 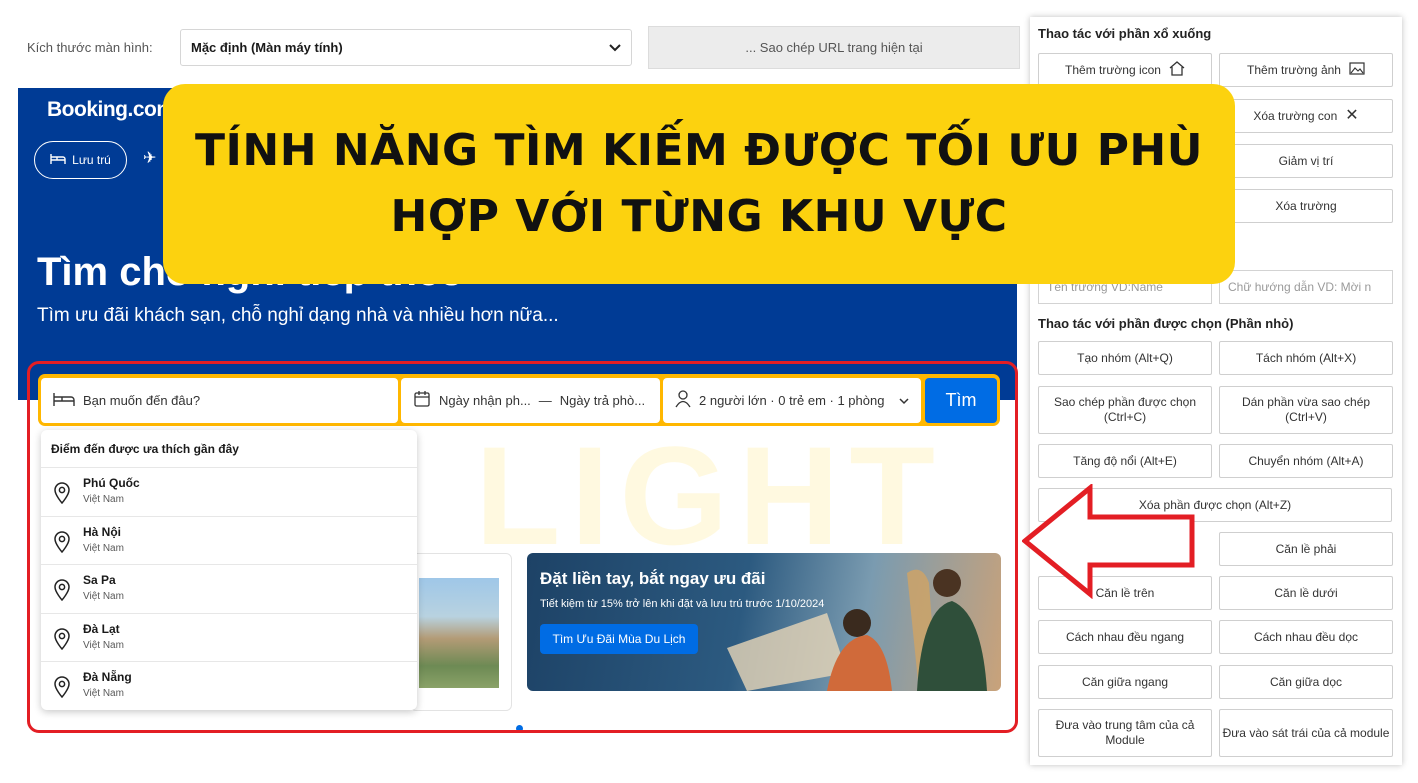 I want to click on space-vertical-button: Cách nhau đều dọc, so click(x=1306, y=637).